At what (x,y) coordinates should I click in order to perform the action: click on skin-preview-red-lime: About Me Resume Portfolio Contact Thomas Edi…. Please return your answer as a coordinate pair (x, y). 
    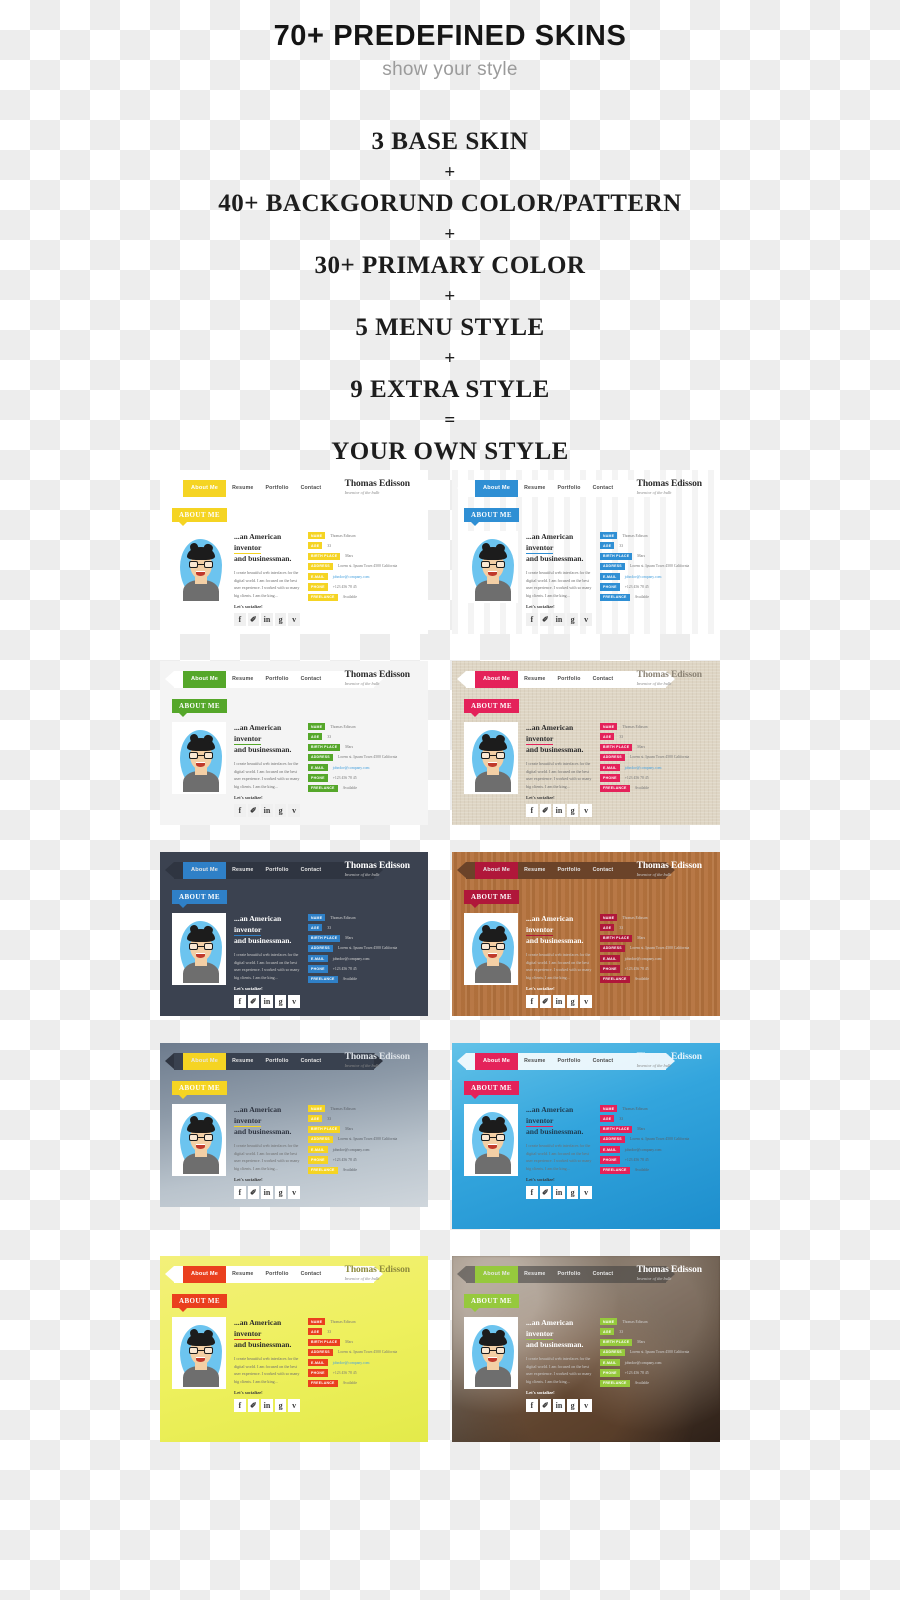
    Looking at the image, I should click on (294, 1349).